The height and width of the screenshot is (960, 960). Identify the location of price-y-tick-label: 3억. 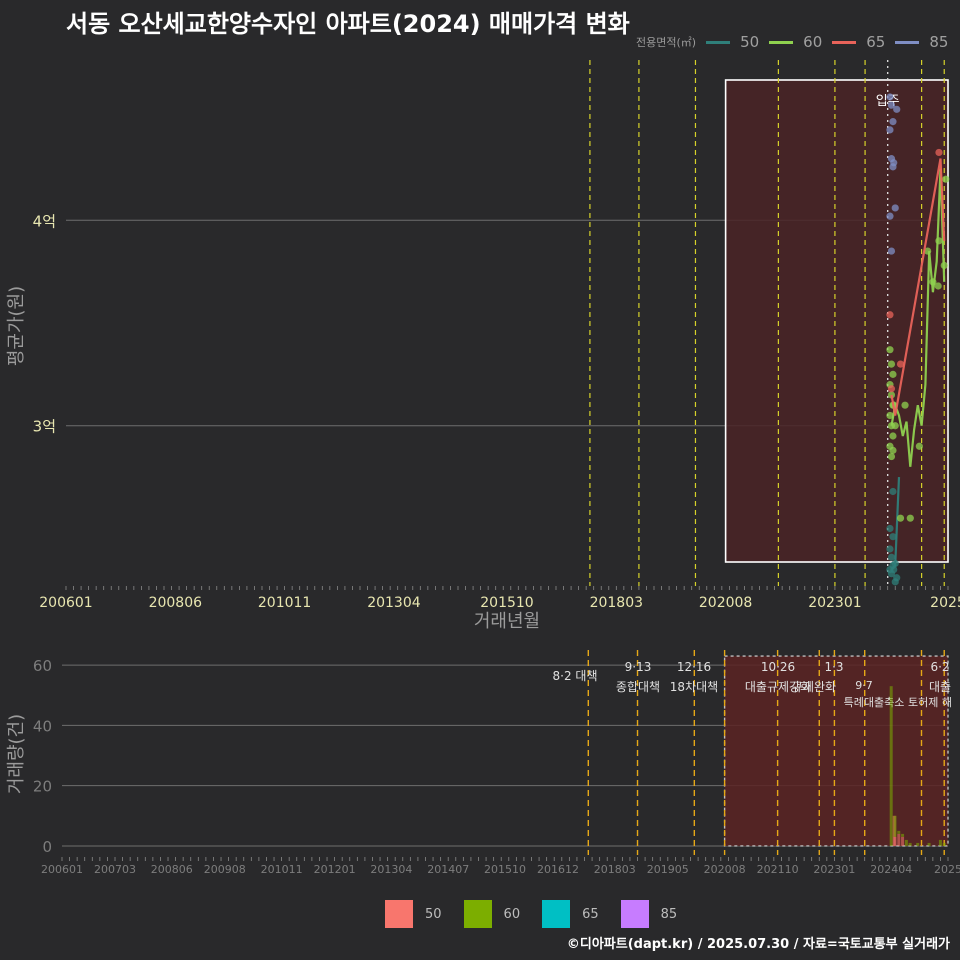
(44, 427).